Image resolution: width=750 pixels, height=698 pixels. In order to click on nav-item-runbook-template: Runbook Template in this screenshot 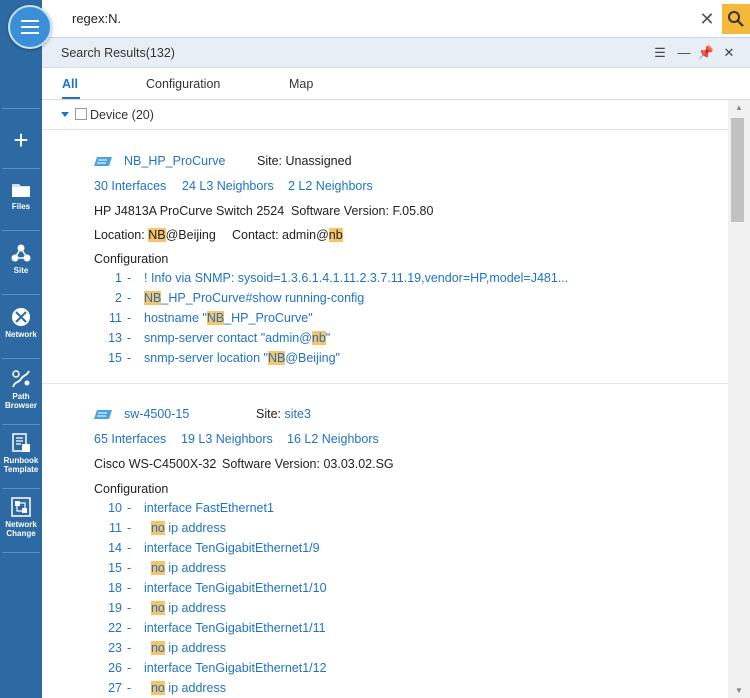, I will do `click(21, 455)`.